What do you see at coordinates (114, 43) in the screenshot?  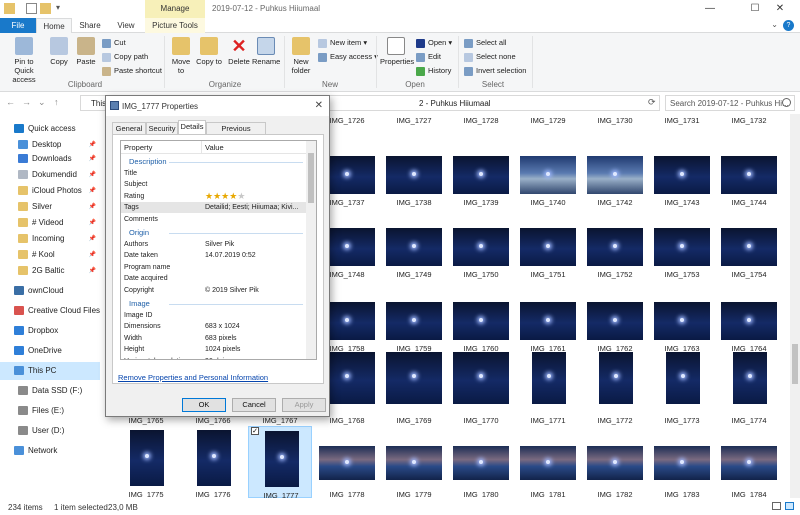 I see `cut-button: Cut` at bounding box center [114, 43].